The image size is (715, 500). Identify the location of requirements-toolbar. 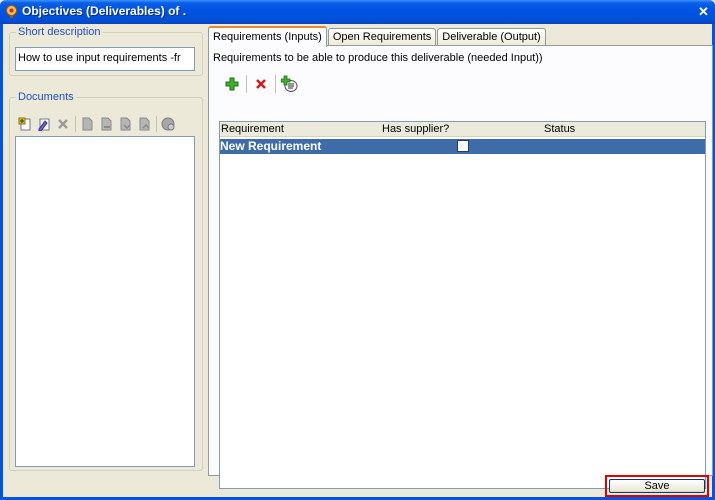
(263, 84).